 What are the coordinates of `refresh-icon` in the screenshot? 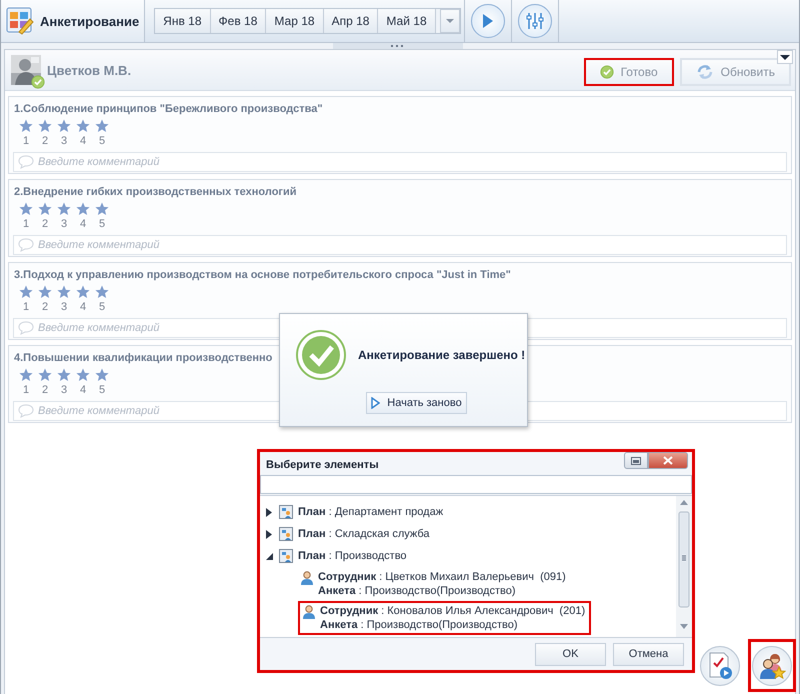 It's located at (705, 72).